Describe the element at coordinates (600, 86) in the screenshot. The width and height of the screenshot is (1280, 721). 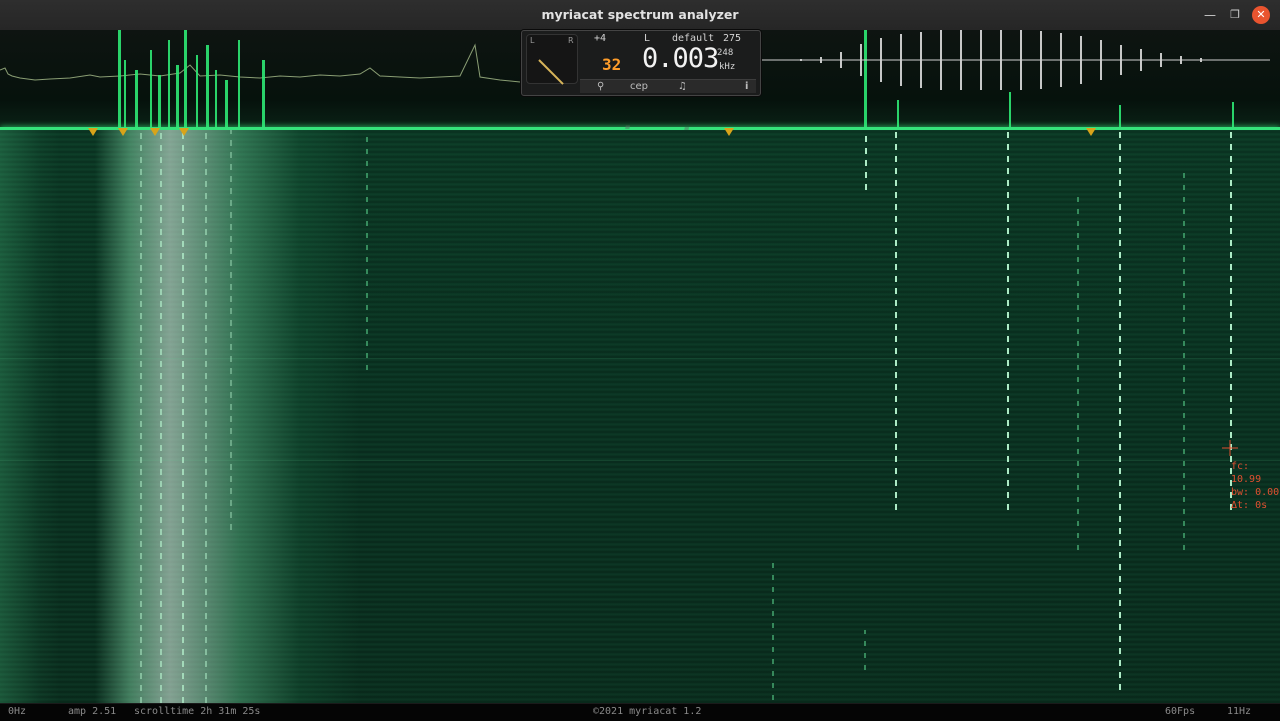
I see `tuning-button: ⚲` at that location.